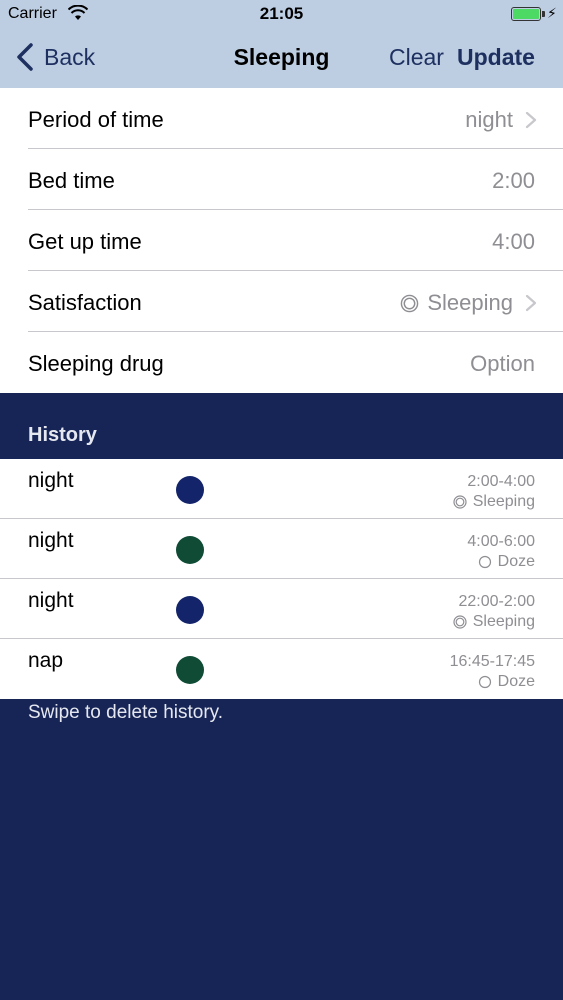  Describe the element at coordinates (552, 13) in the screenshot. I see `charging-icon: ⚡` at that location.